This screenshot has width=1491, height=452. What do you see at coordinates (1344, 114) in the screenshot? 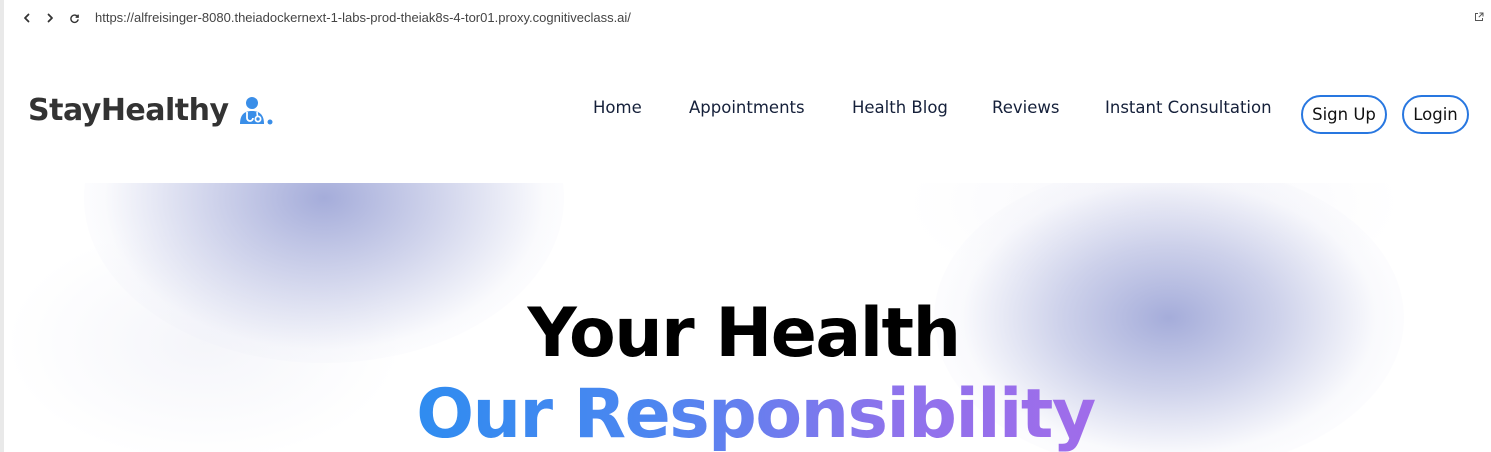
I see `signup-button: Sign Up` at bounding box center [1344, 114].